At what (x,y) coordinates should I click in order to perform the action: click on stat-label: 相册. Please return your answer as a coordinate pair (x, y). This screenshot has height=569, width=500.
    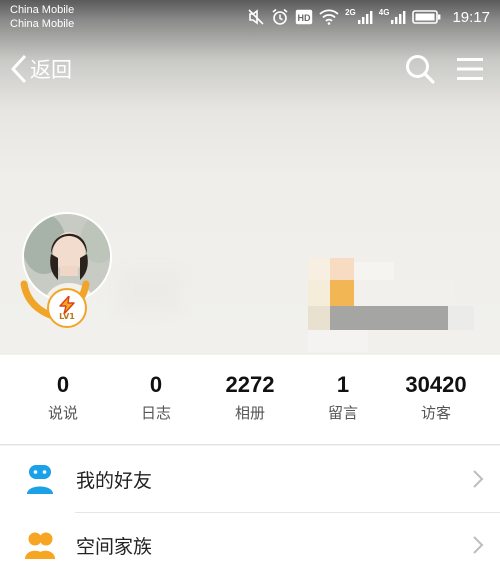
    Looking at the image, I should click on (249, 413).